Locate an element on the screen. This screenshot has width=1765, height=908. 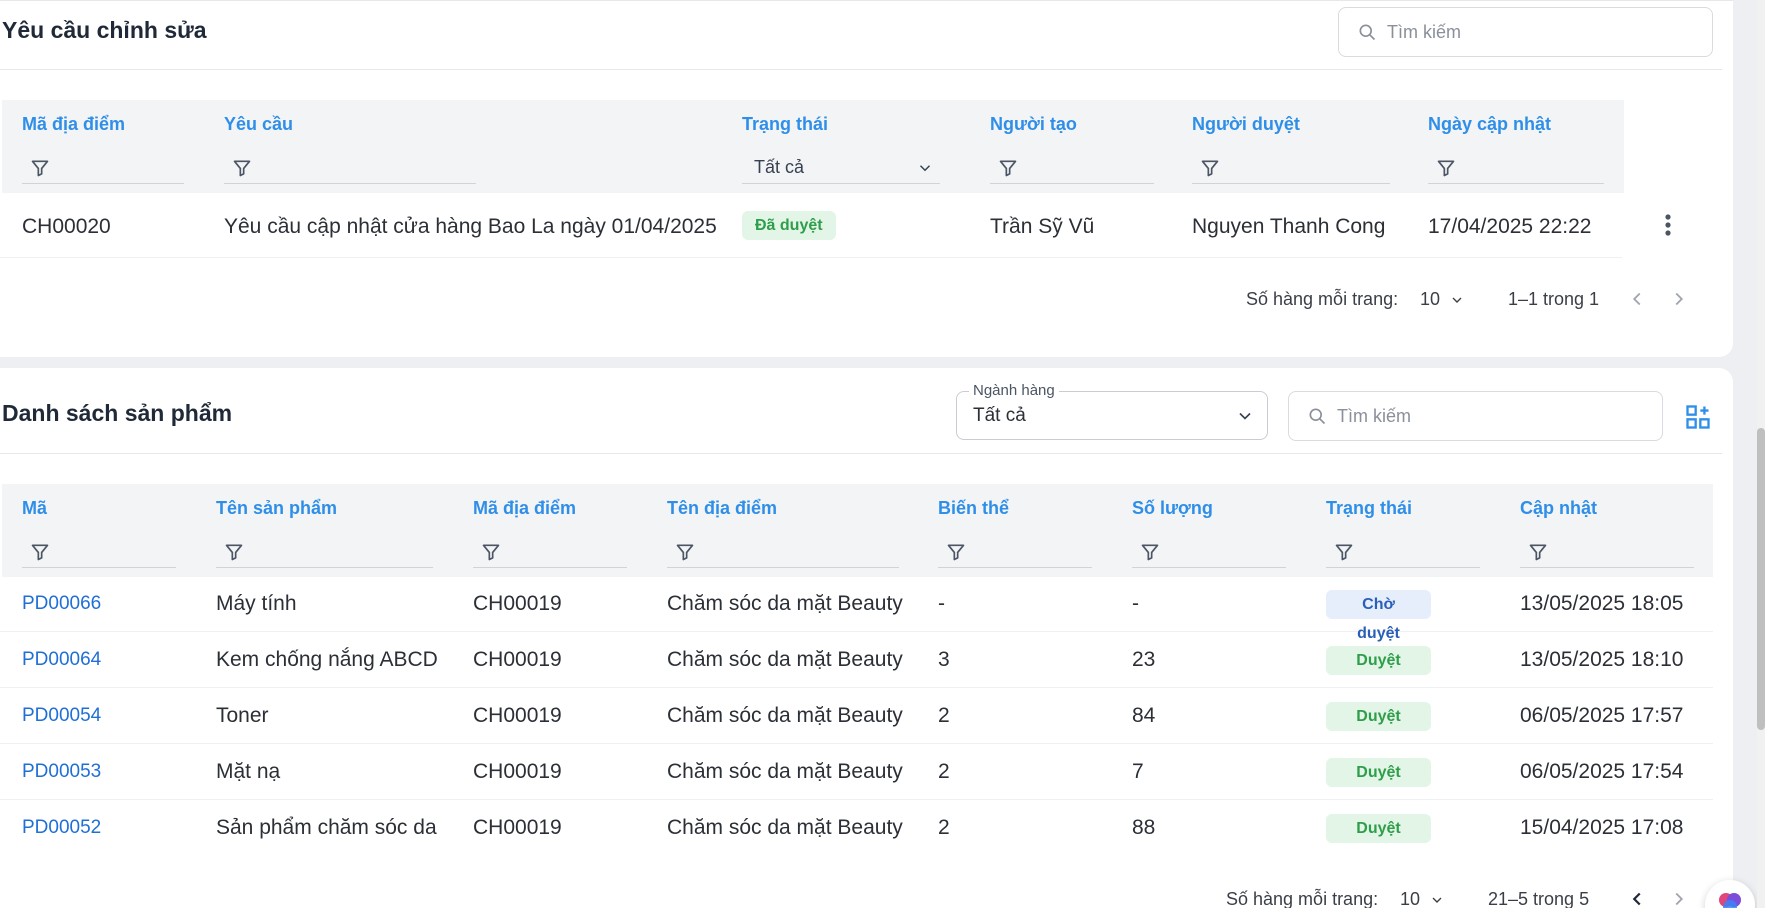
cell-product-name: Máy tính is located at coordinates (256, 603).